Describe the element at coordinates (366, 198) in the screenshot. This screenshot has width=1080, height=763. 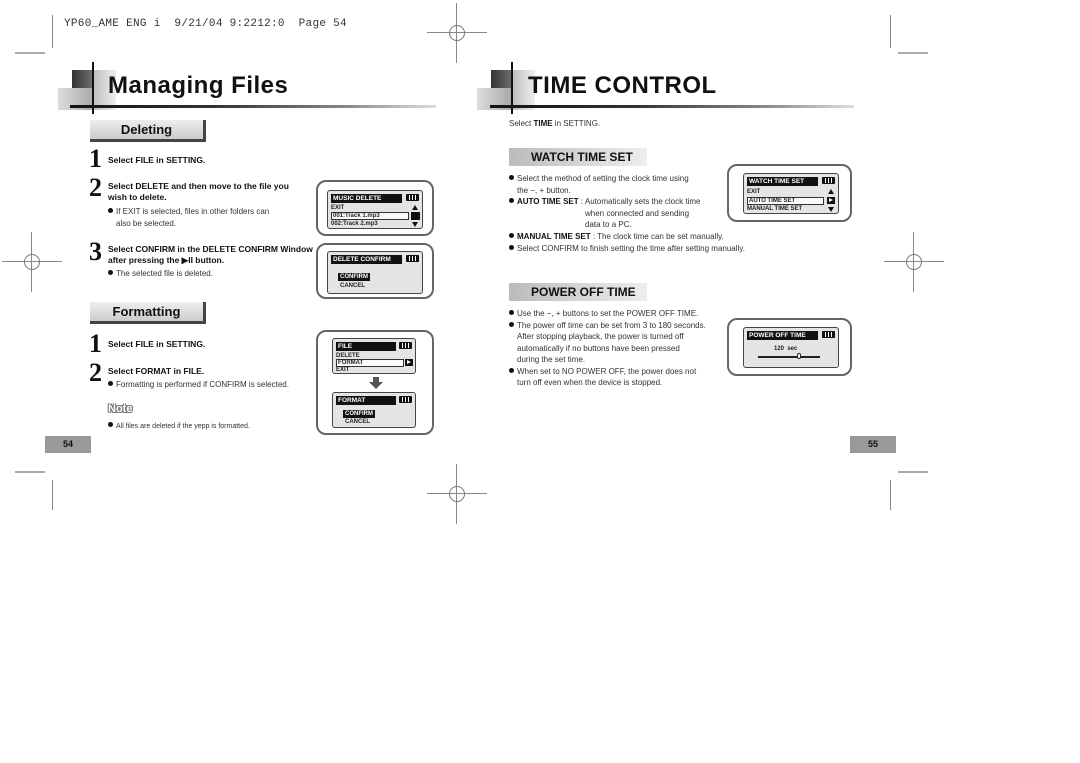
I see `lcd-title: MUSIC DELETE` at that location.